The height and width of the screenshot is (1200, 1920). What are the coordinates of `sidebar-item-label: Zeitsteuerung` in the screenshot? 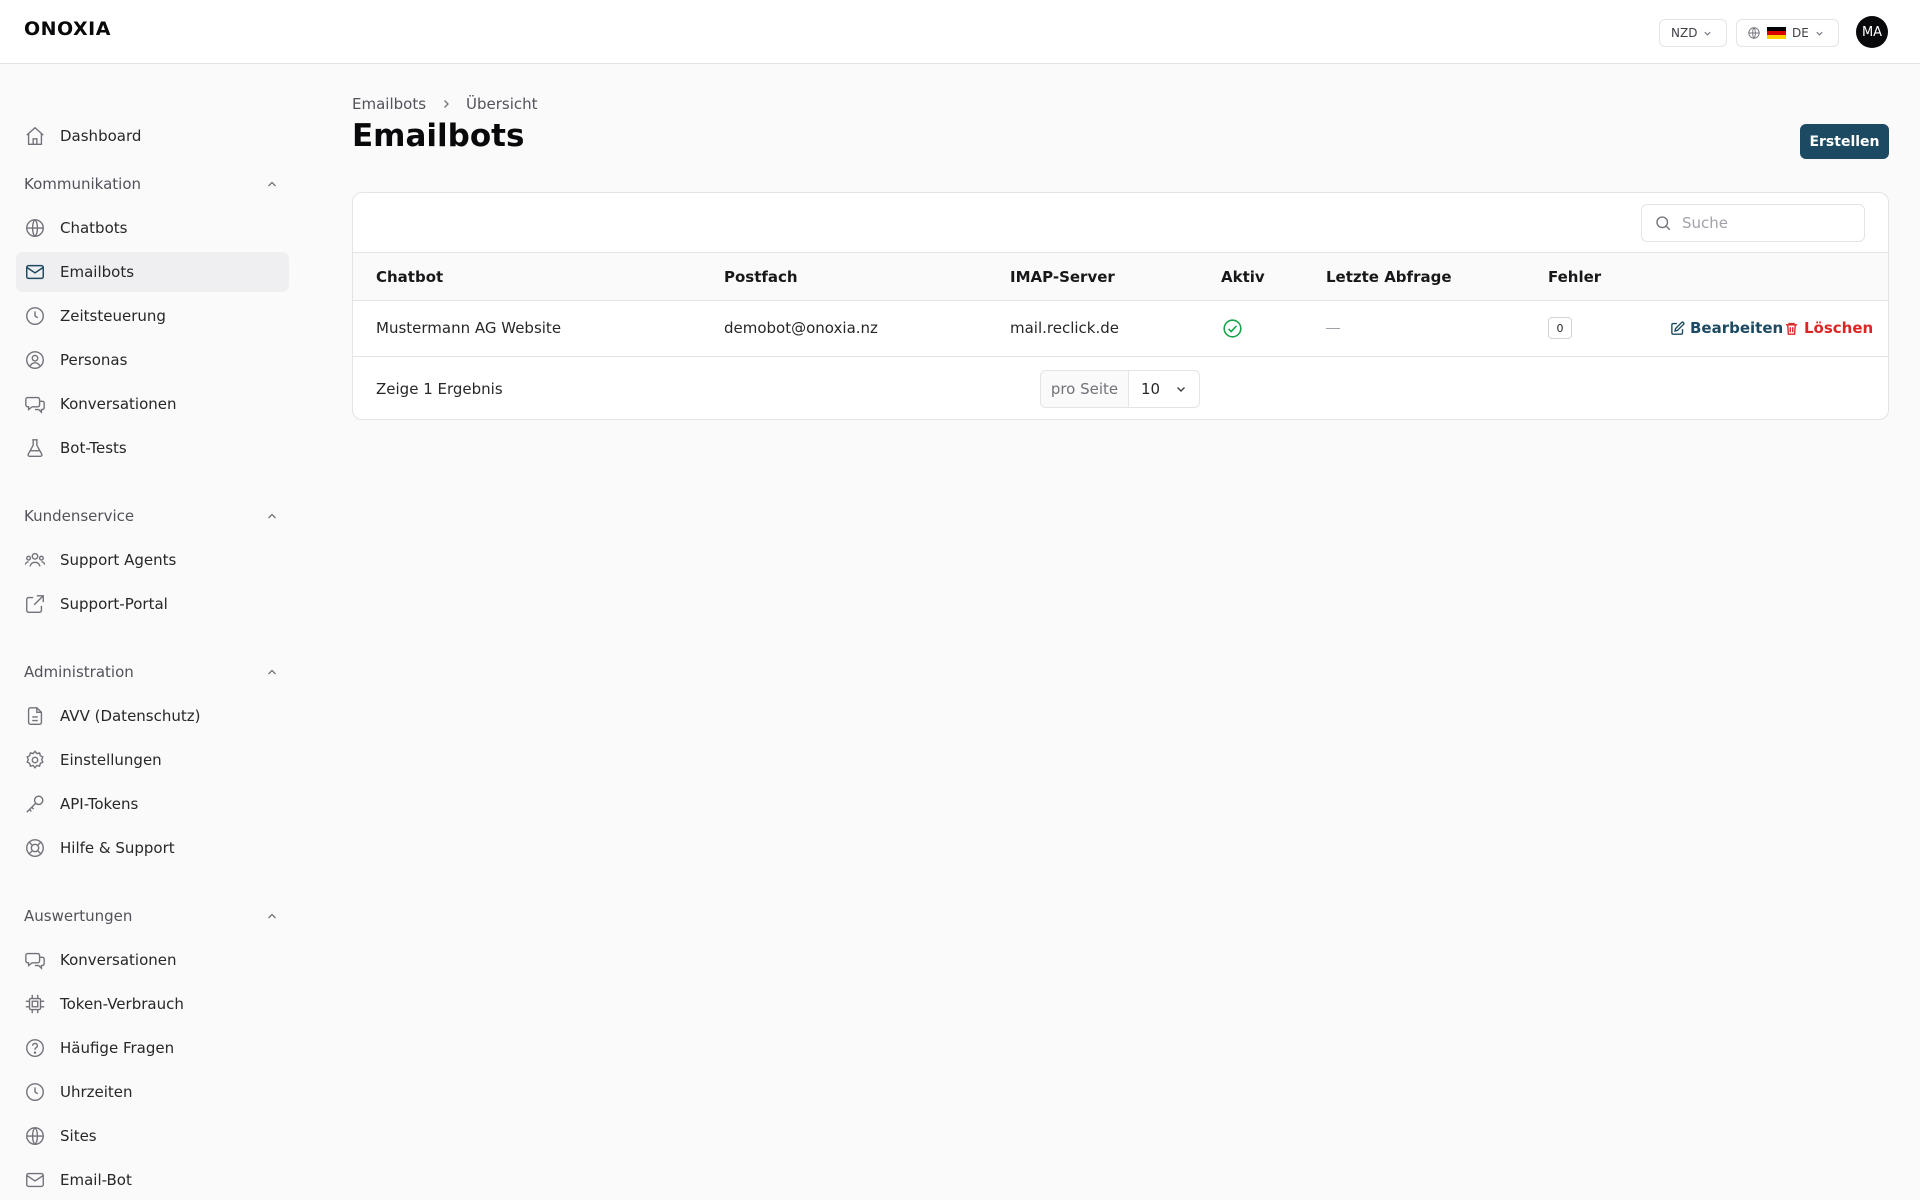 It's located at (113, 316).